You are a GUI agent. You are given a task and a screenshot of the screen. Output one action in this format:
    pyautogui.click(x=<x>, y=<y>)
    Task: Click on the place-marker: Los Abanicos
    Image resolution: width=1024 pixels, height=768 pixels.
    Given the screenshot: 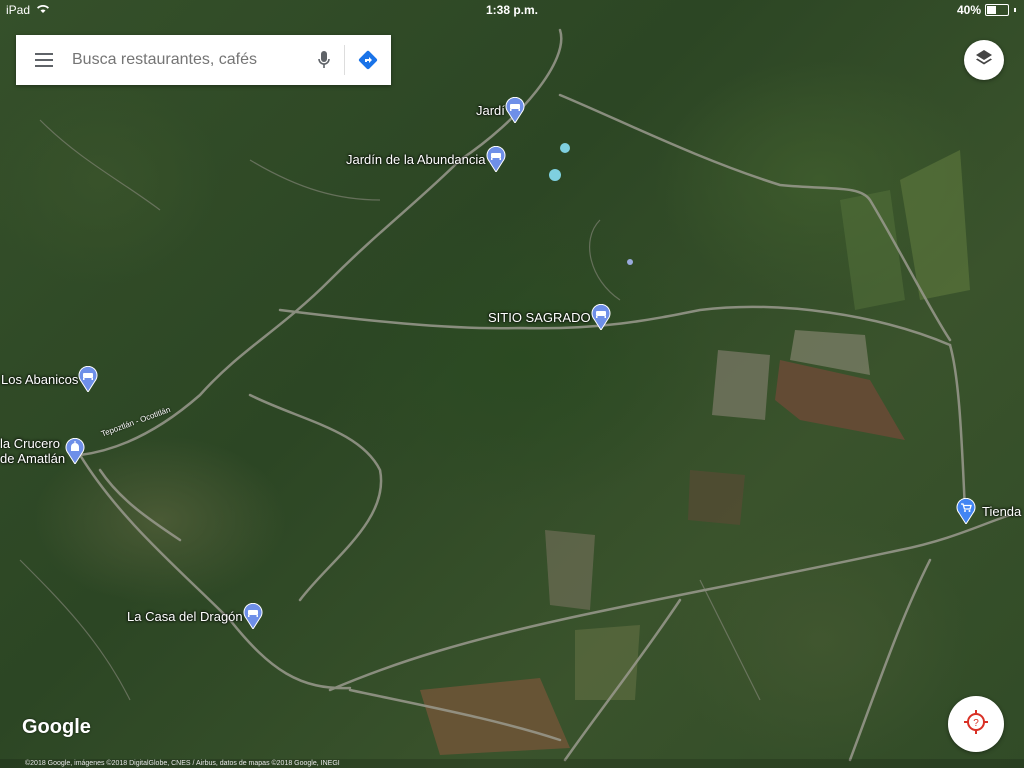 What is the action you would take?
    pyautogui.click(x=49, y=379)
    